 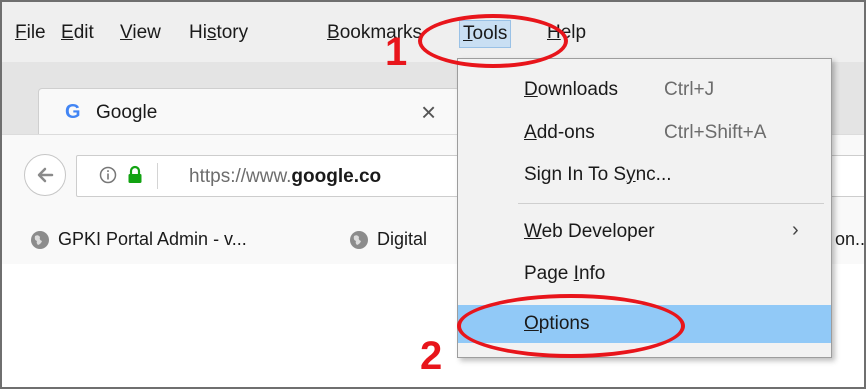 What do you see at coordinates (108, 175) in the screenshot?
I see `info-icon` at bounding box center [108, 175].